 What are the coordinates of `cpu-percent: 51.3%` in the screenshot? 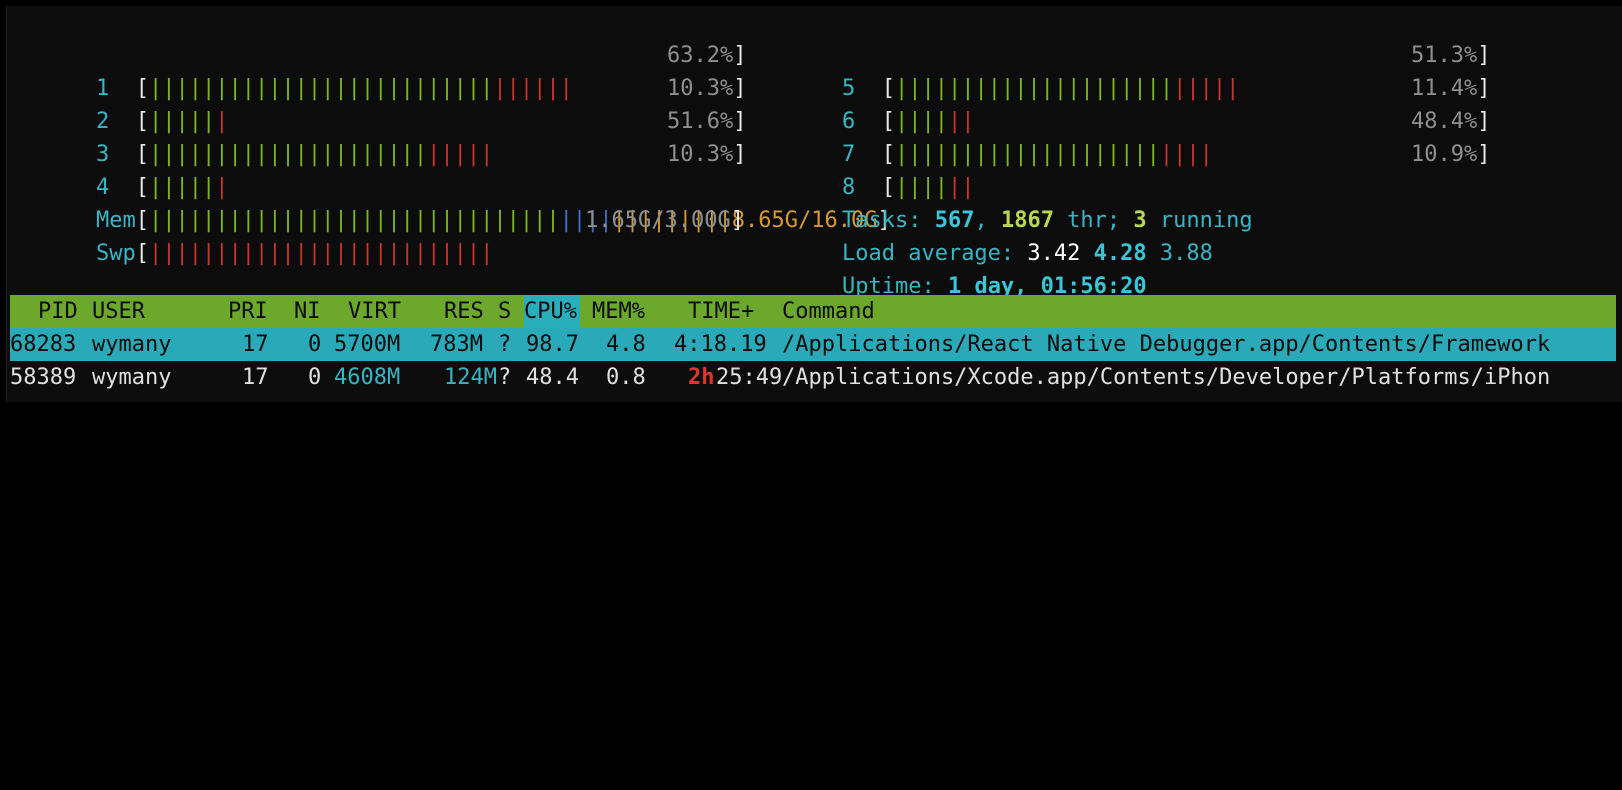 It's located at (1444, 55).